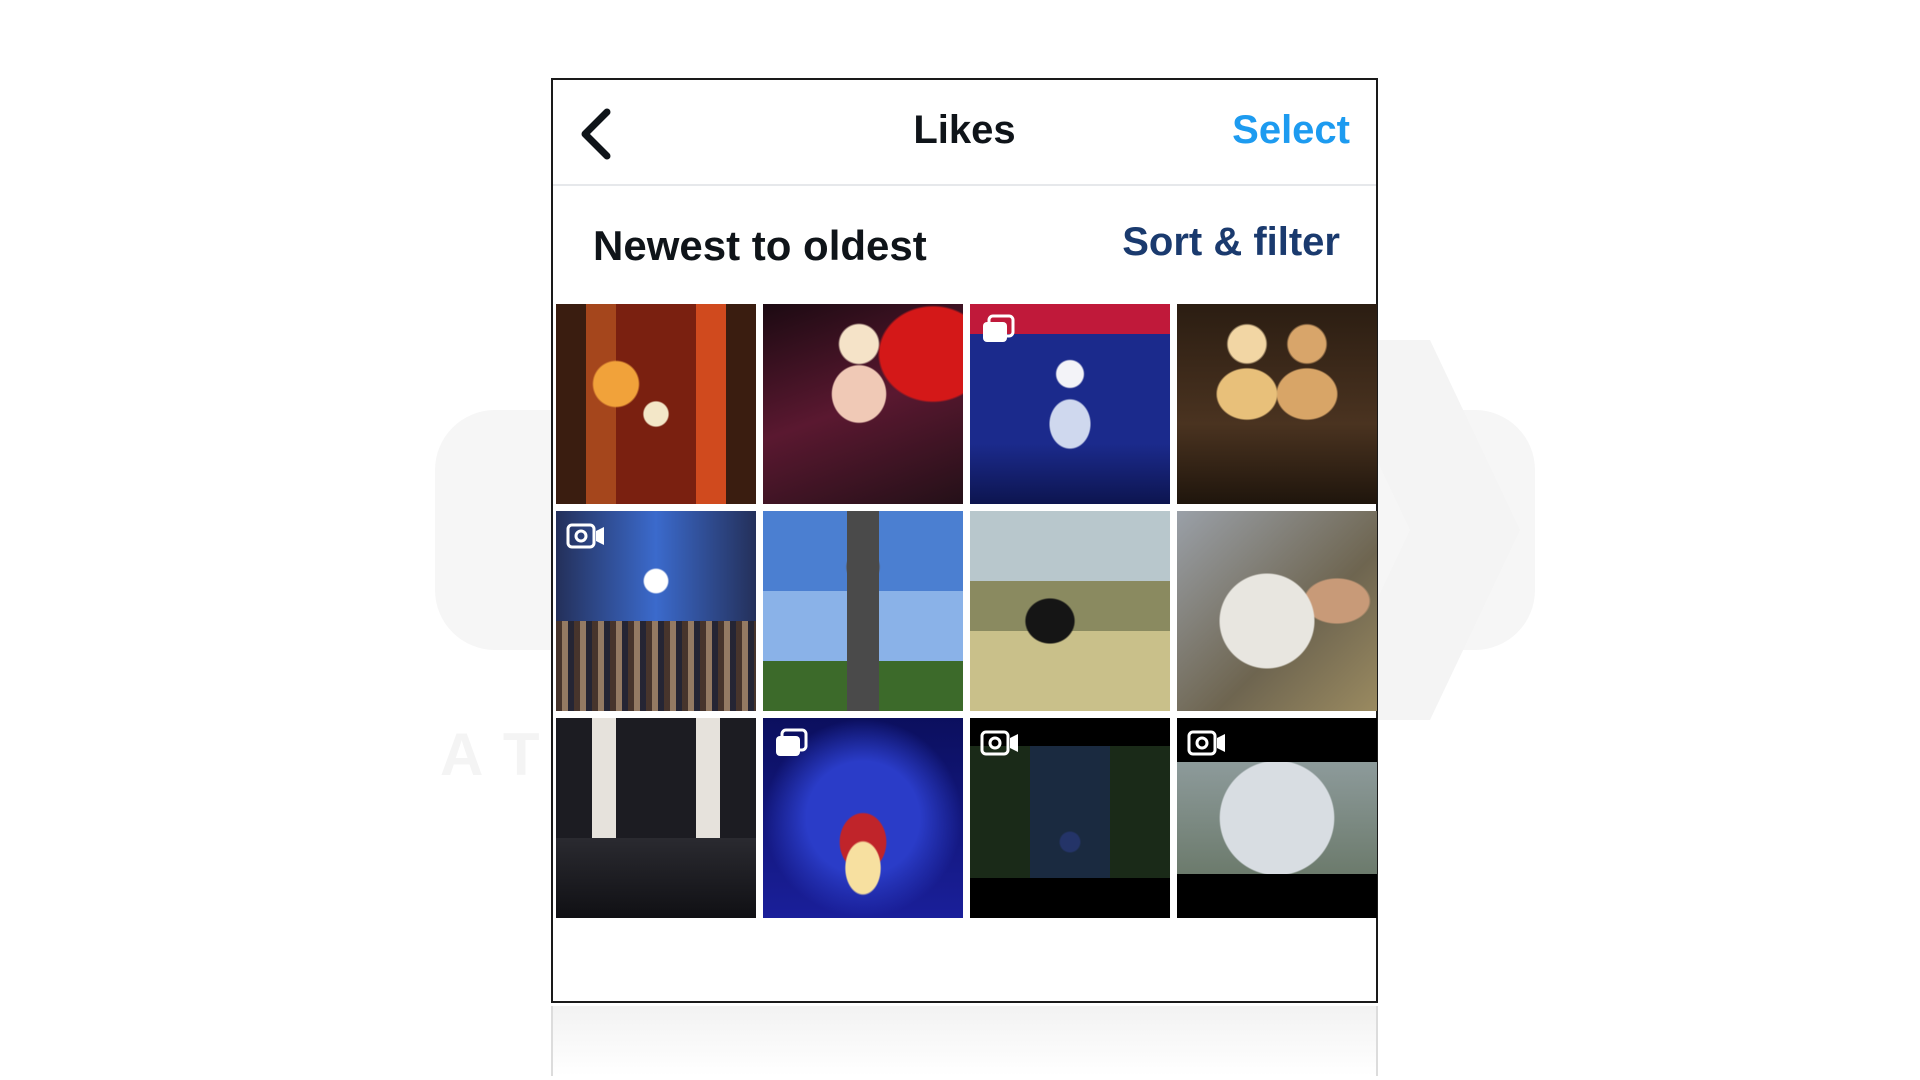  What do you see at coordinates (1291, 130) in the screenshot?
I see `select-button: Select` at bounding box center [1291, 130].